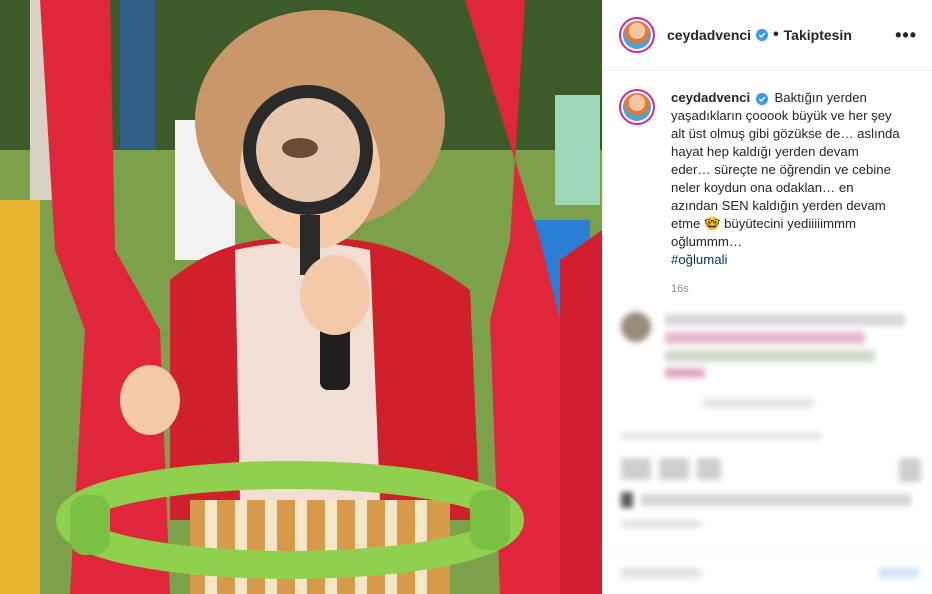 The height and width of the screenshot is (594, 932). What do you see at coordinates (710, 97) in the screenshot?
I see `caption-username: ceydadvenci` at bounding box center [710, 97].